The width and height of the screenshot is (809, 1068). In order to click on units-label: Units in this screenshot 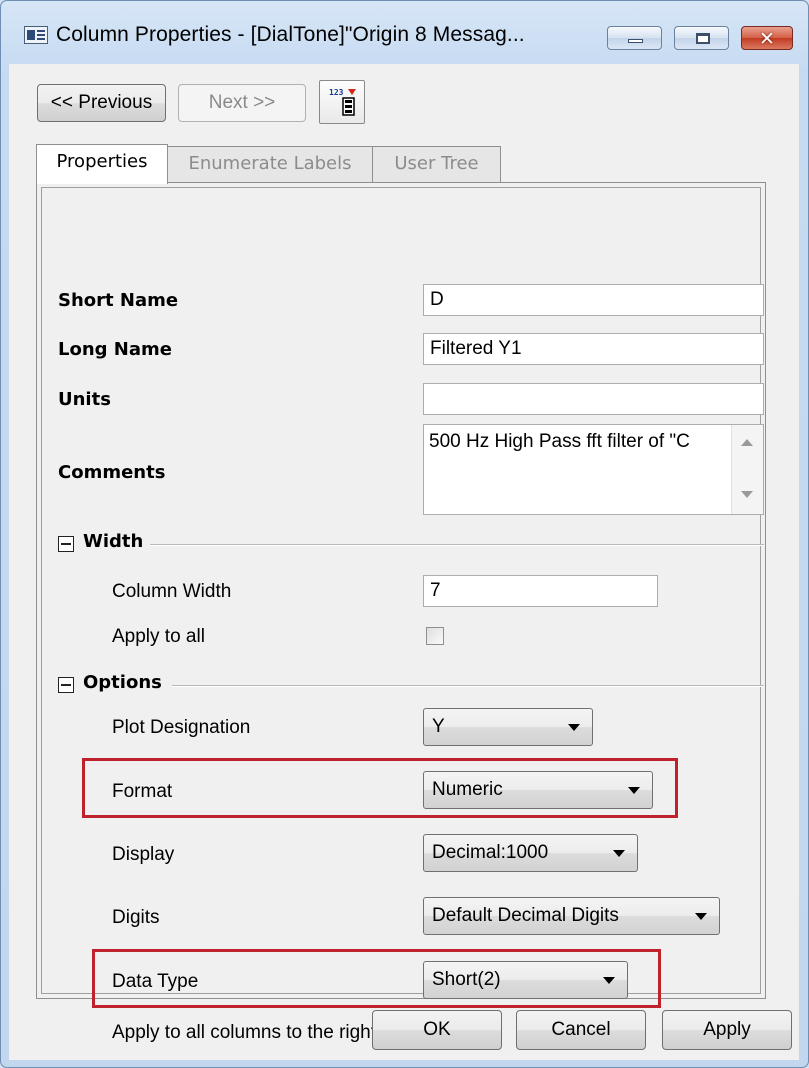, I will do `click(84, 399)`.